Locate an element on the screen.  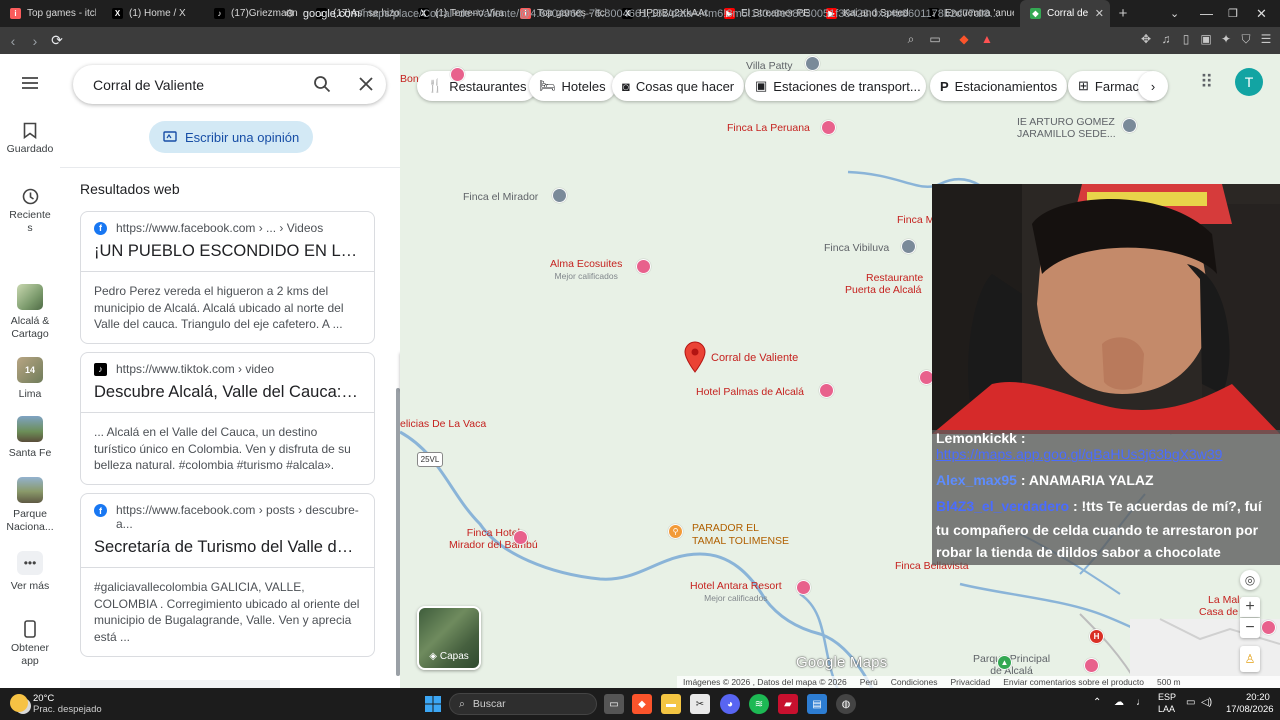
obs-icon: ◍ is located at coordinates (846, 704).